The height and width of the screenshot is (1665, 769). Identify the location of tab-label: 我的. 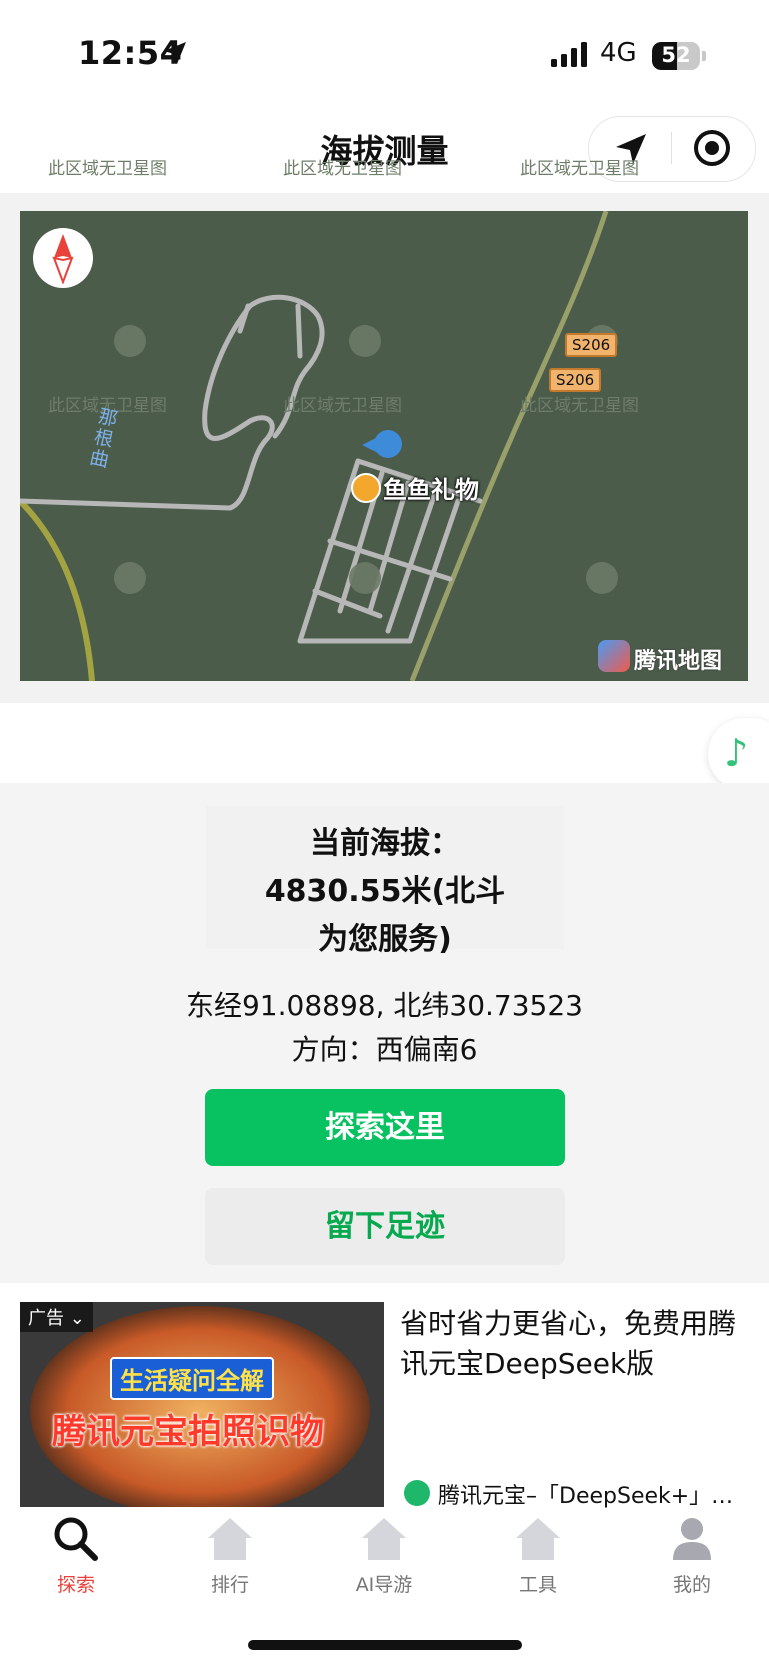
(691, 1585).